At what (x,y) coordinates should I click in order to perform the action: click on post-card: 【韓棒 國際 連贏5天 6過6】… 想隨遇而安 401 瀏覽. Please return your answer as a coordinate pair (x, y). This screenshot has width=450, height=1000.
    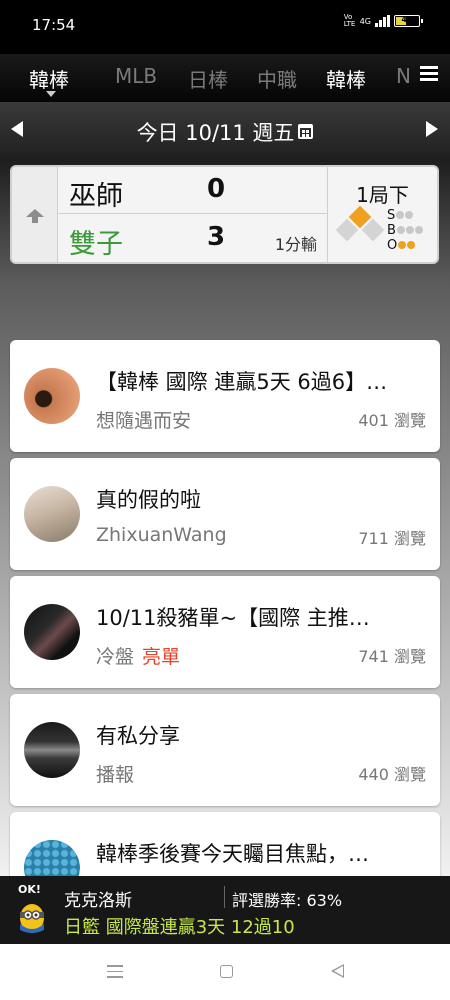
    Looking at the image, I should click on (225, 396).